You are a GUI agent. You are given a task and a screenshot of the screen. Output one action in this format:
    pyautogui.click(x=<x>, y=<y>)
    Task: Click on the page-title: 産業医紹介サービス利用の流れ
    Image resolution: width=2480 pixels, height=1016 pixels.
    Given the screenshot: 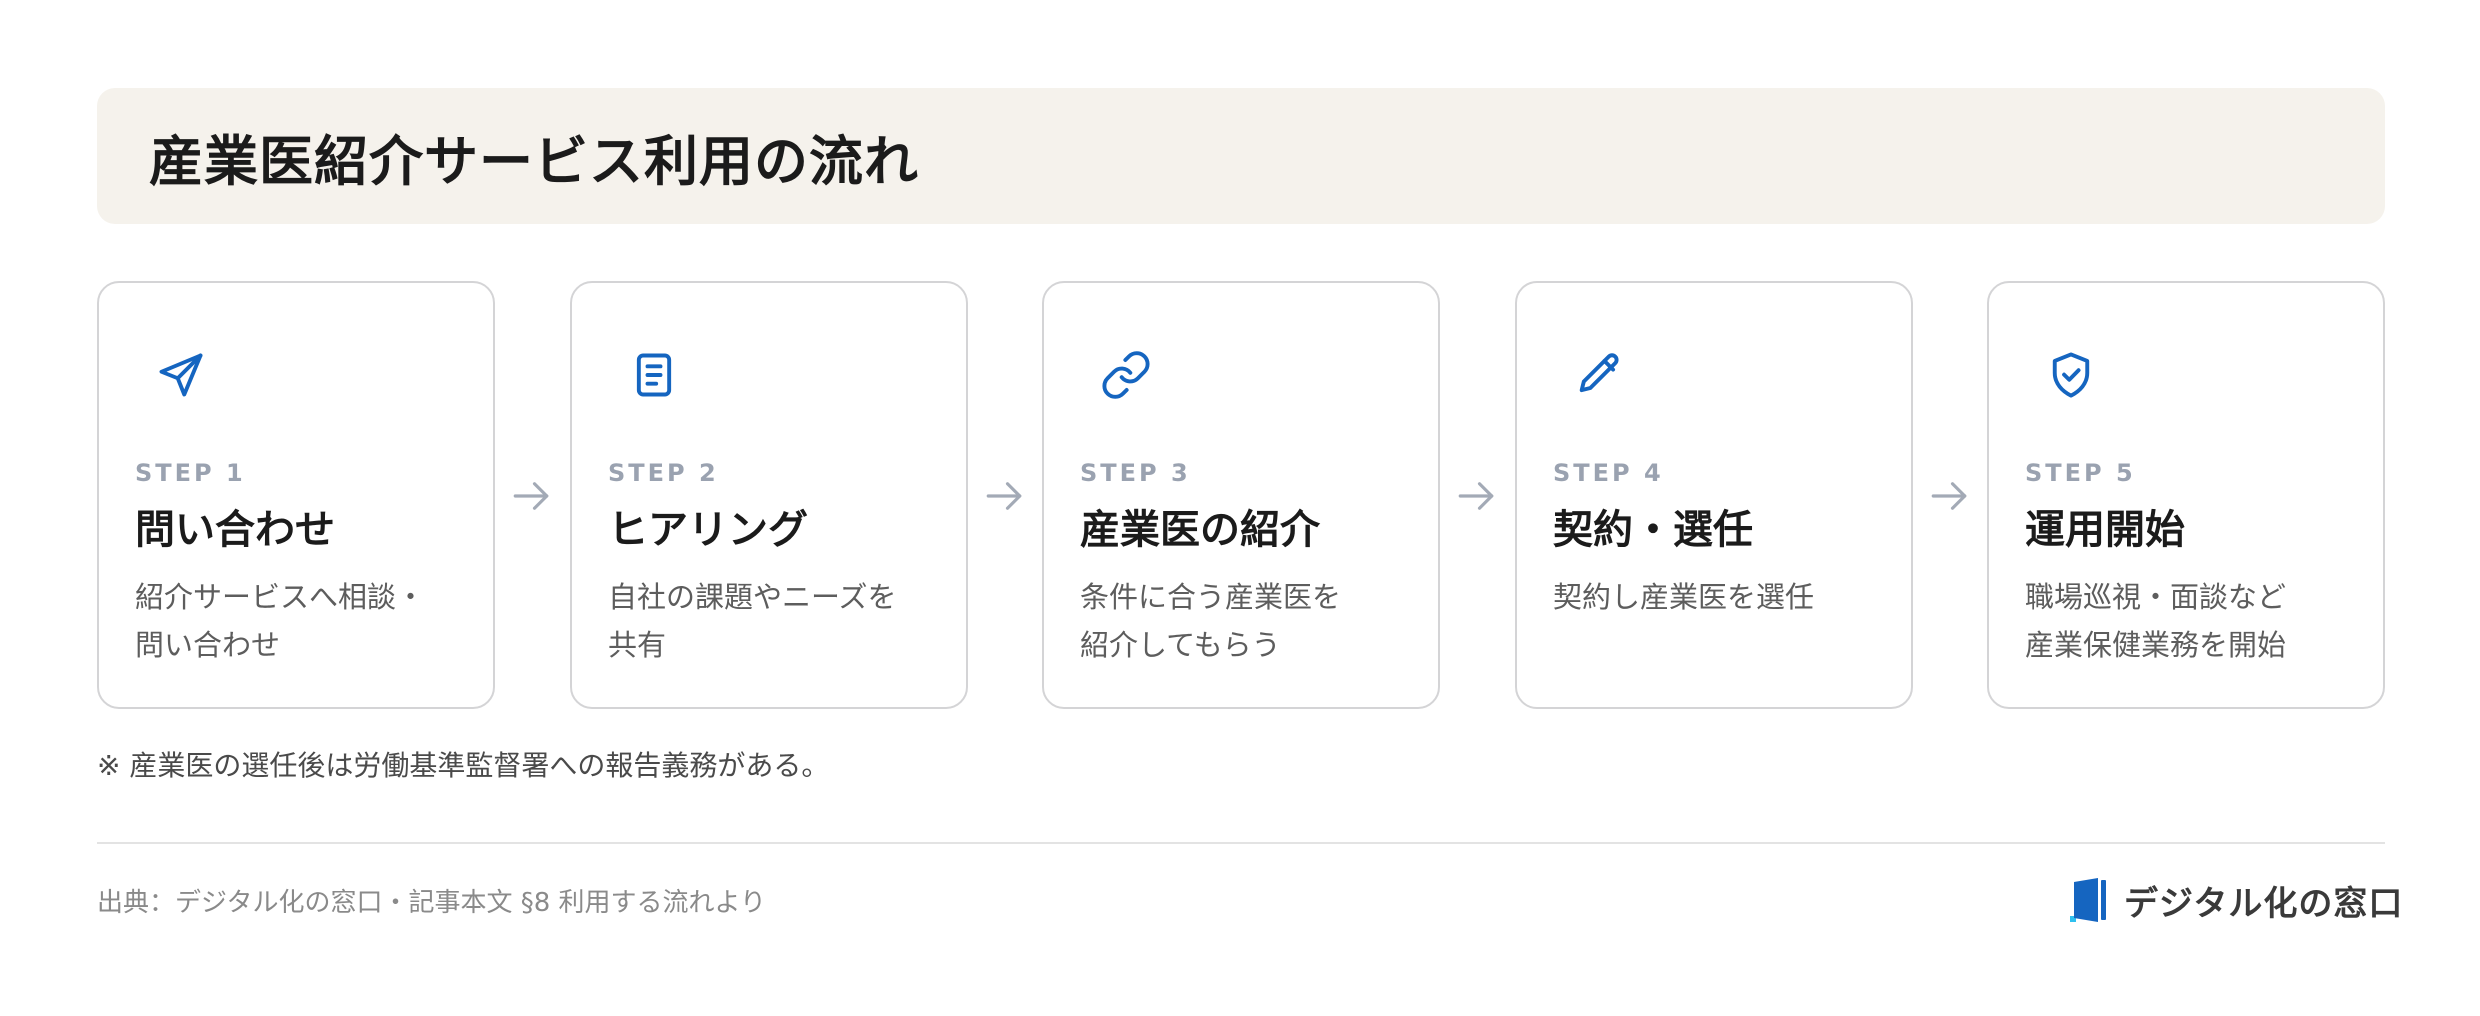 What is the action you would take?
    pyautogui.click(x=534, y=161)
    